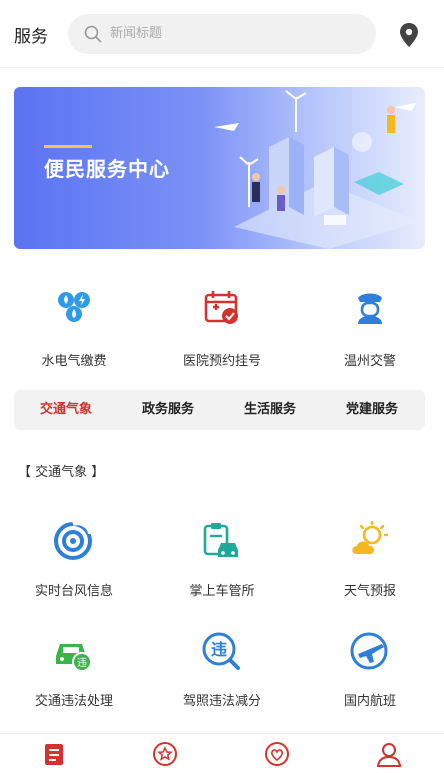  I want to click on location-pin-icon, so click(409, 35).